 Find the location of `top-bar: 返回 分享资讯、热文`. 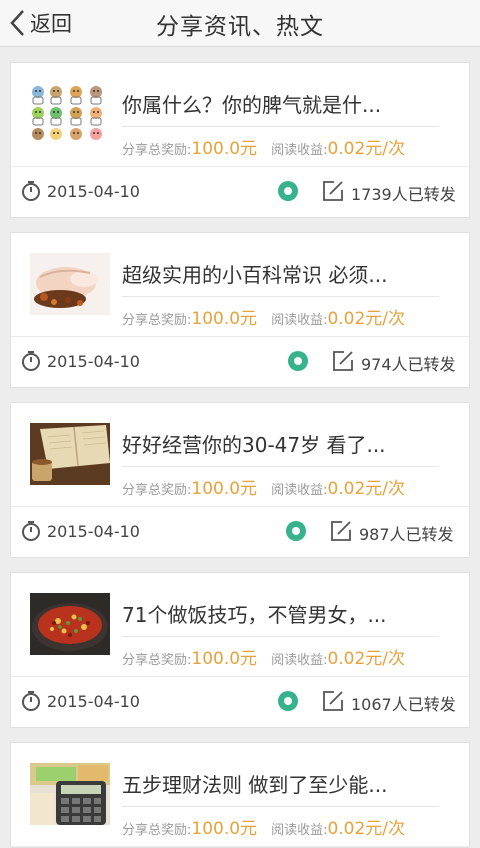

top-bar: 返回 分享资讯、热文 is located at coordinates (240, 23).